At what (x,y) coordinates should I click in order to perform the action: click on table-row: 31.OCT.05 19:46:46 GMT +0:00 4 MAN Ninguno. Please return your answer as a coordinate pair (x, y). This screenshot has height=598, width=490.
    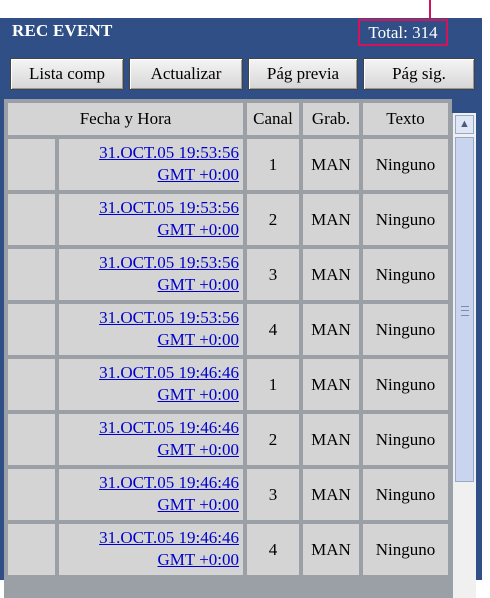
    Looking at the image, I should click on (228, 551).